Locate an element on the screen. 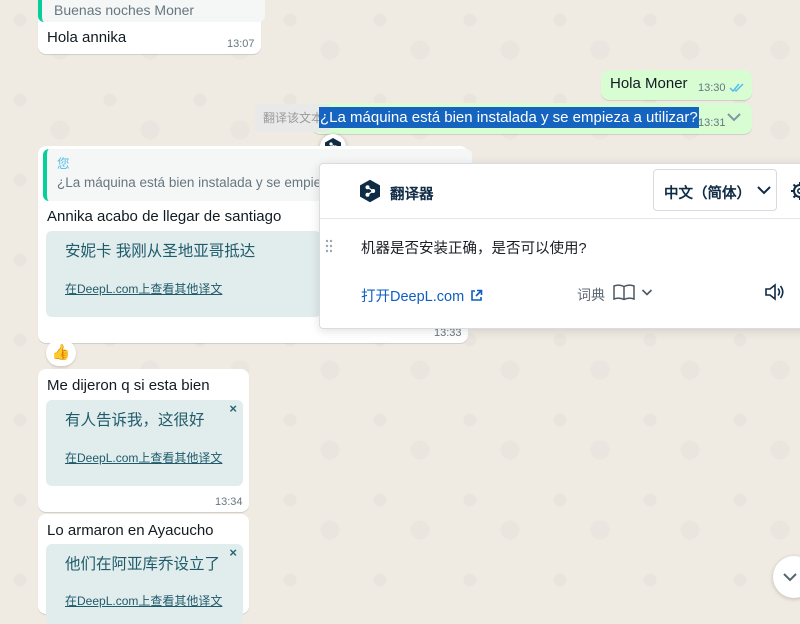 The height and width of the screenshot is (624, 800). message-time: 13:07 is located at coordinates (241, 44).